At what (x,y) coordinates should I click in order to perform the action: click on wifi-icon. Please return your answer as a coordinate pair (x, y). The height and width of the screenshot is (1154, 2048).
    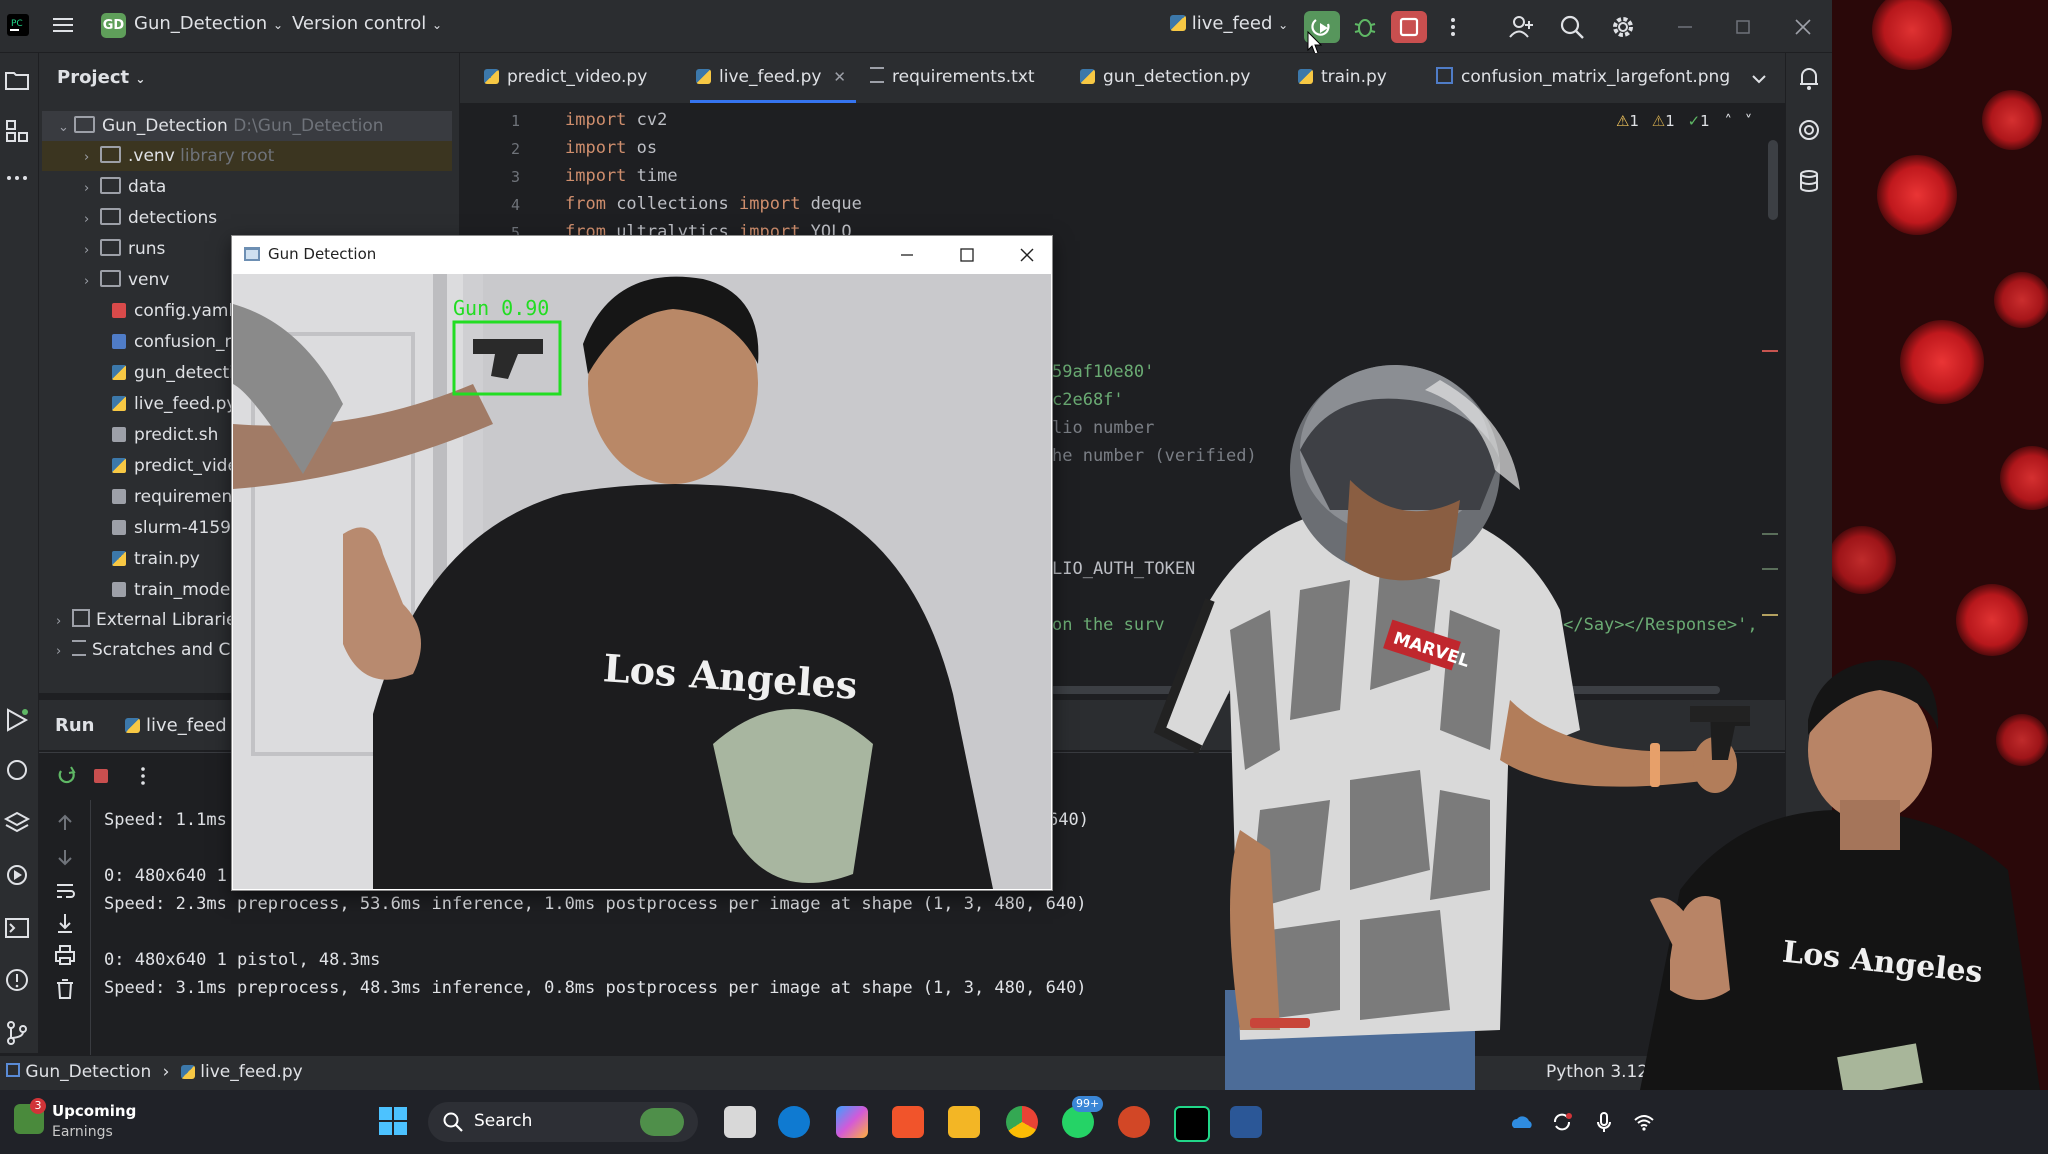
    Looking at the image, I should click on (1644, 1122).